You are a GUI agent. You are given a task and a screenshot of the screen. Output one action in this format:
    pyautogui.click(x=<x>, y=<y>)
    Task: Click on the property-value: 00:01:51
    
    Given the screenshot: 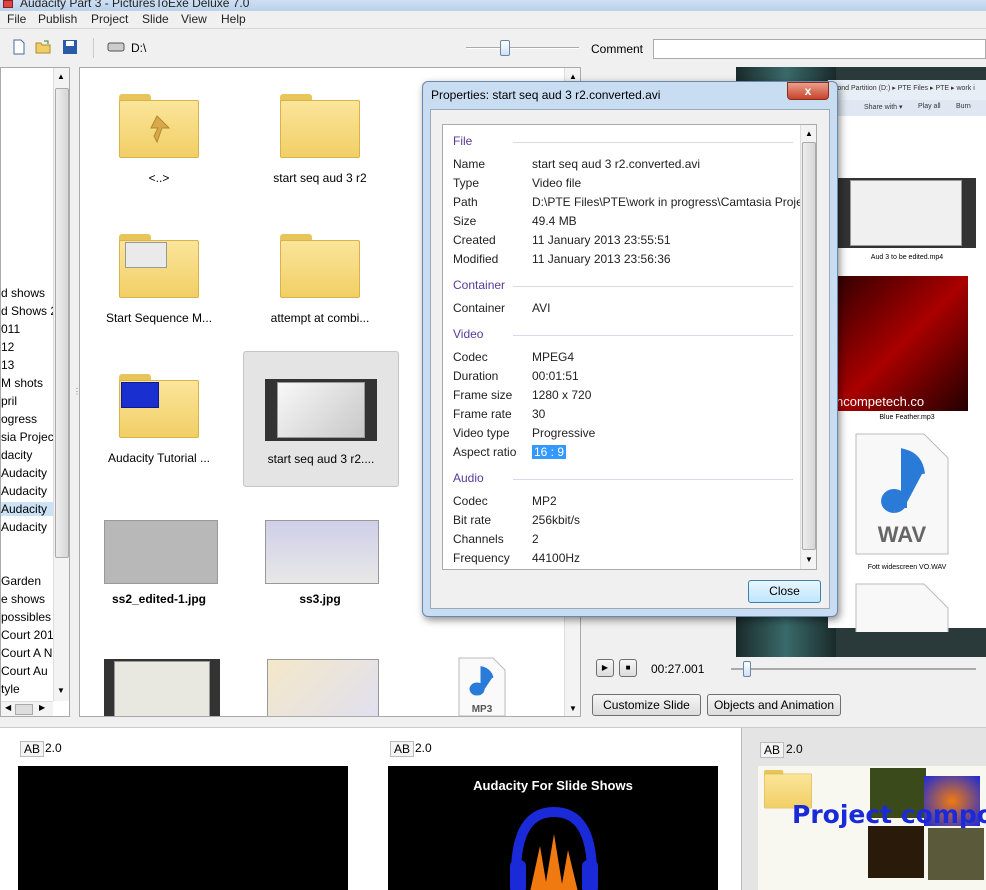 What is the action you would take?
    pyautogui.click(x=555, y=376)
    